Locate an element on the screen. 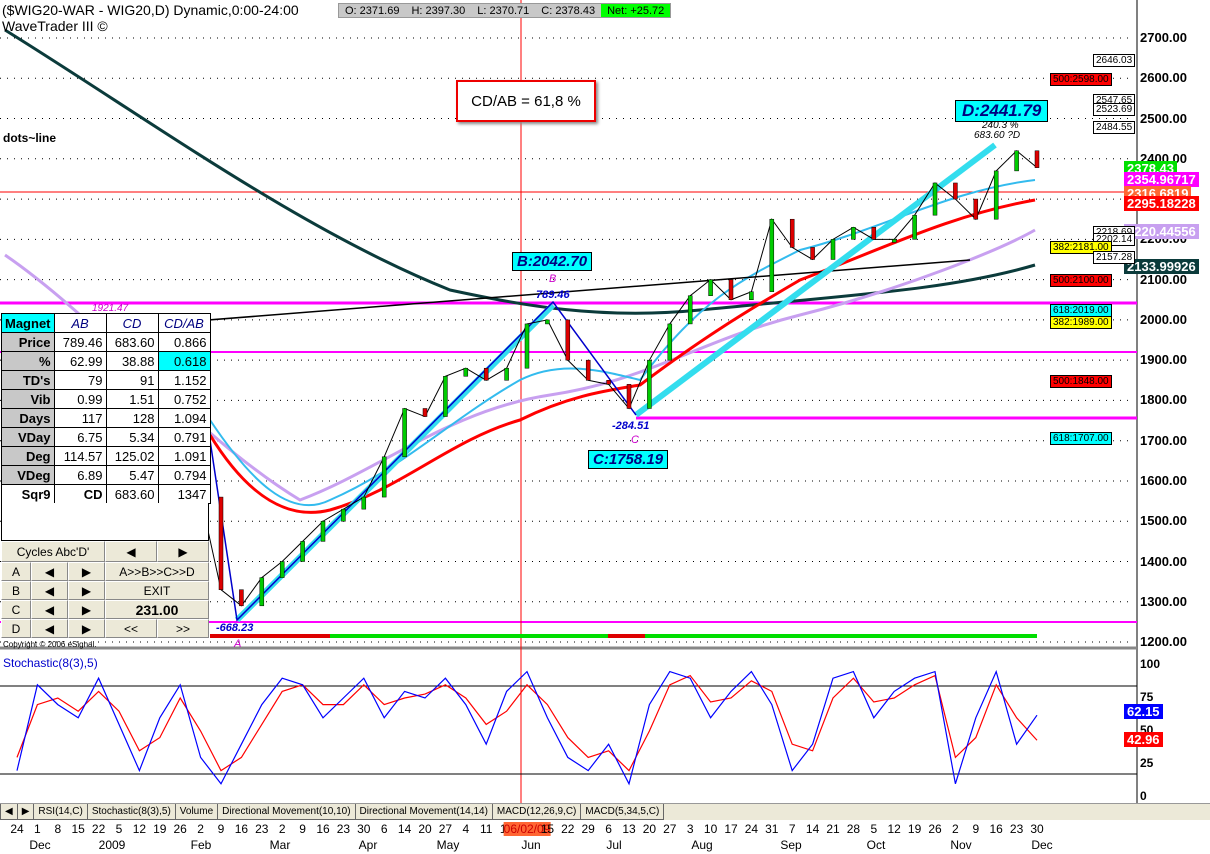 The height and width of the screenshot is (854, 1210). cycles-button: Cycles Abc'D' is located at coordinates (53, 551).